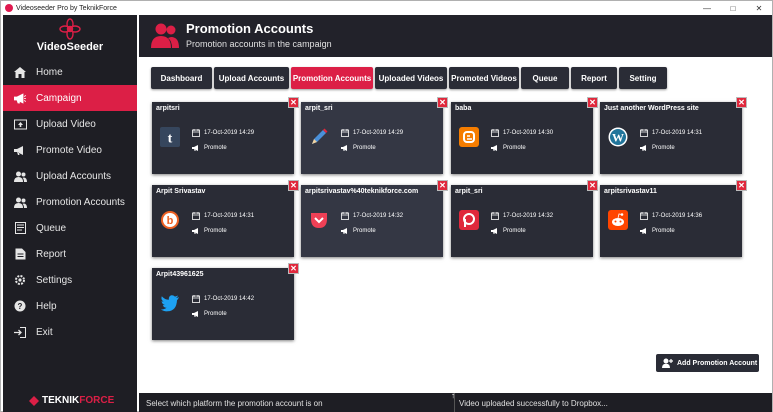 The height and width of the screenshot is (412, 773). What do you see at coordinates (630, 191) in the screenshot?
I see `account-name: arpitsrivastav11` at bounding box center [630, 191].